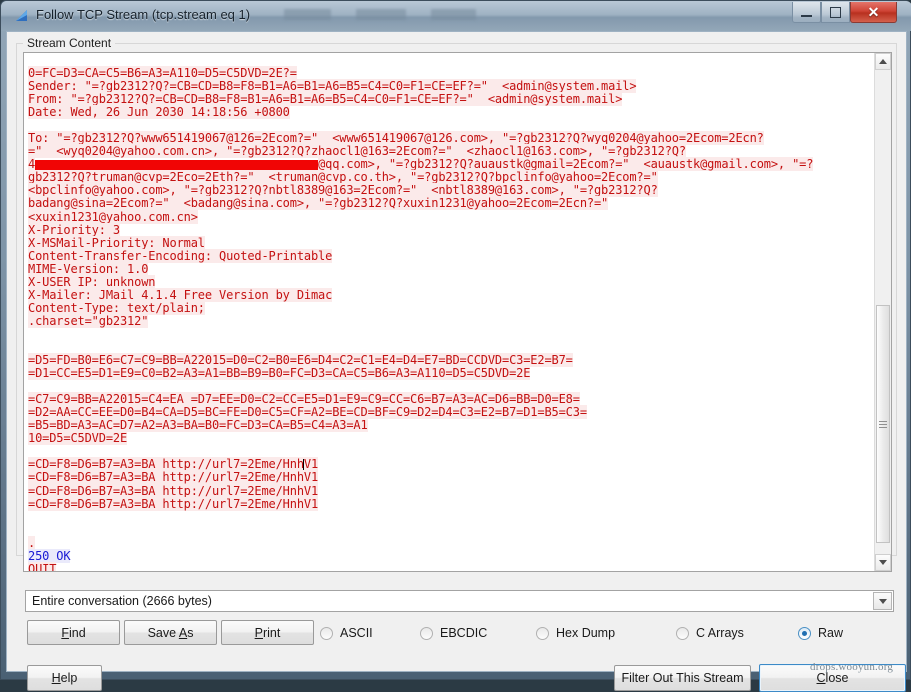 This screenshot has width=911, height=692. What do you see at coordinates (459, 601) in the screenshot?
I see `conversation-select: Entire conversation (2666 bytes)` at bounding box center [459, 601].